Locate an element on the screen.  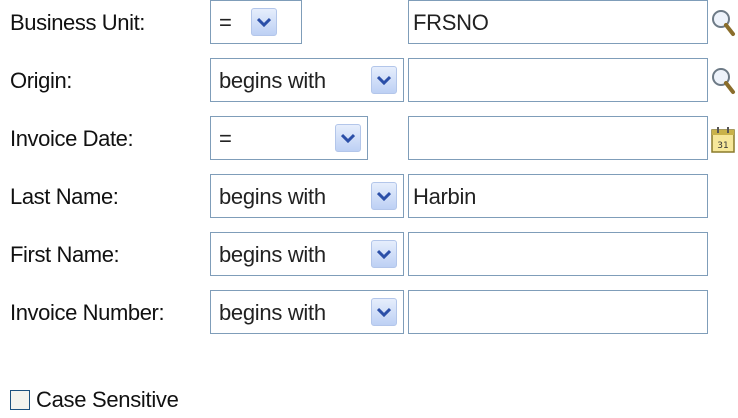
row-first-name: First Name: begins with is located at coordinates (369, 256).